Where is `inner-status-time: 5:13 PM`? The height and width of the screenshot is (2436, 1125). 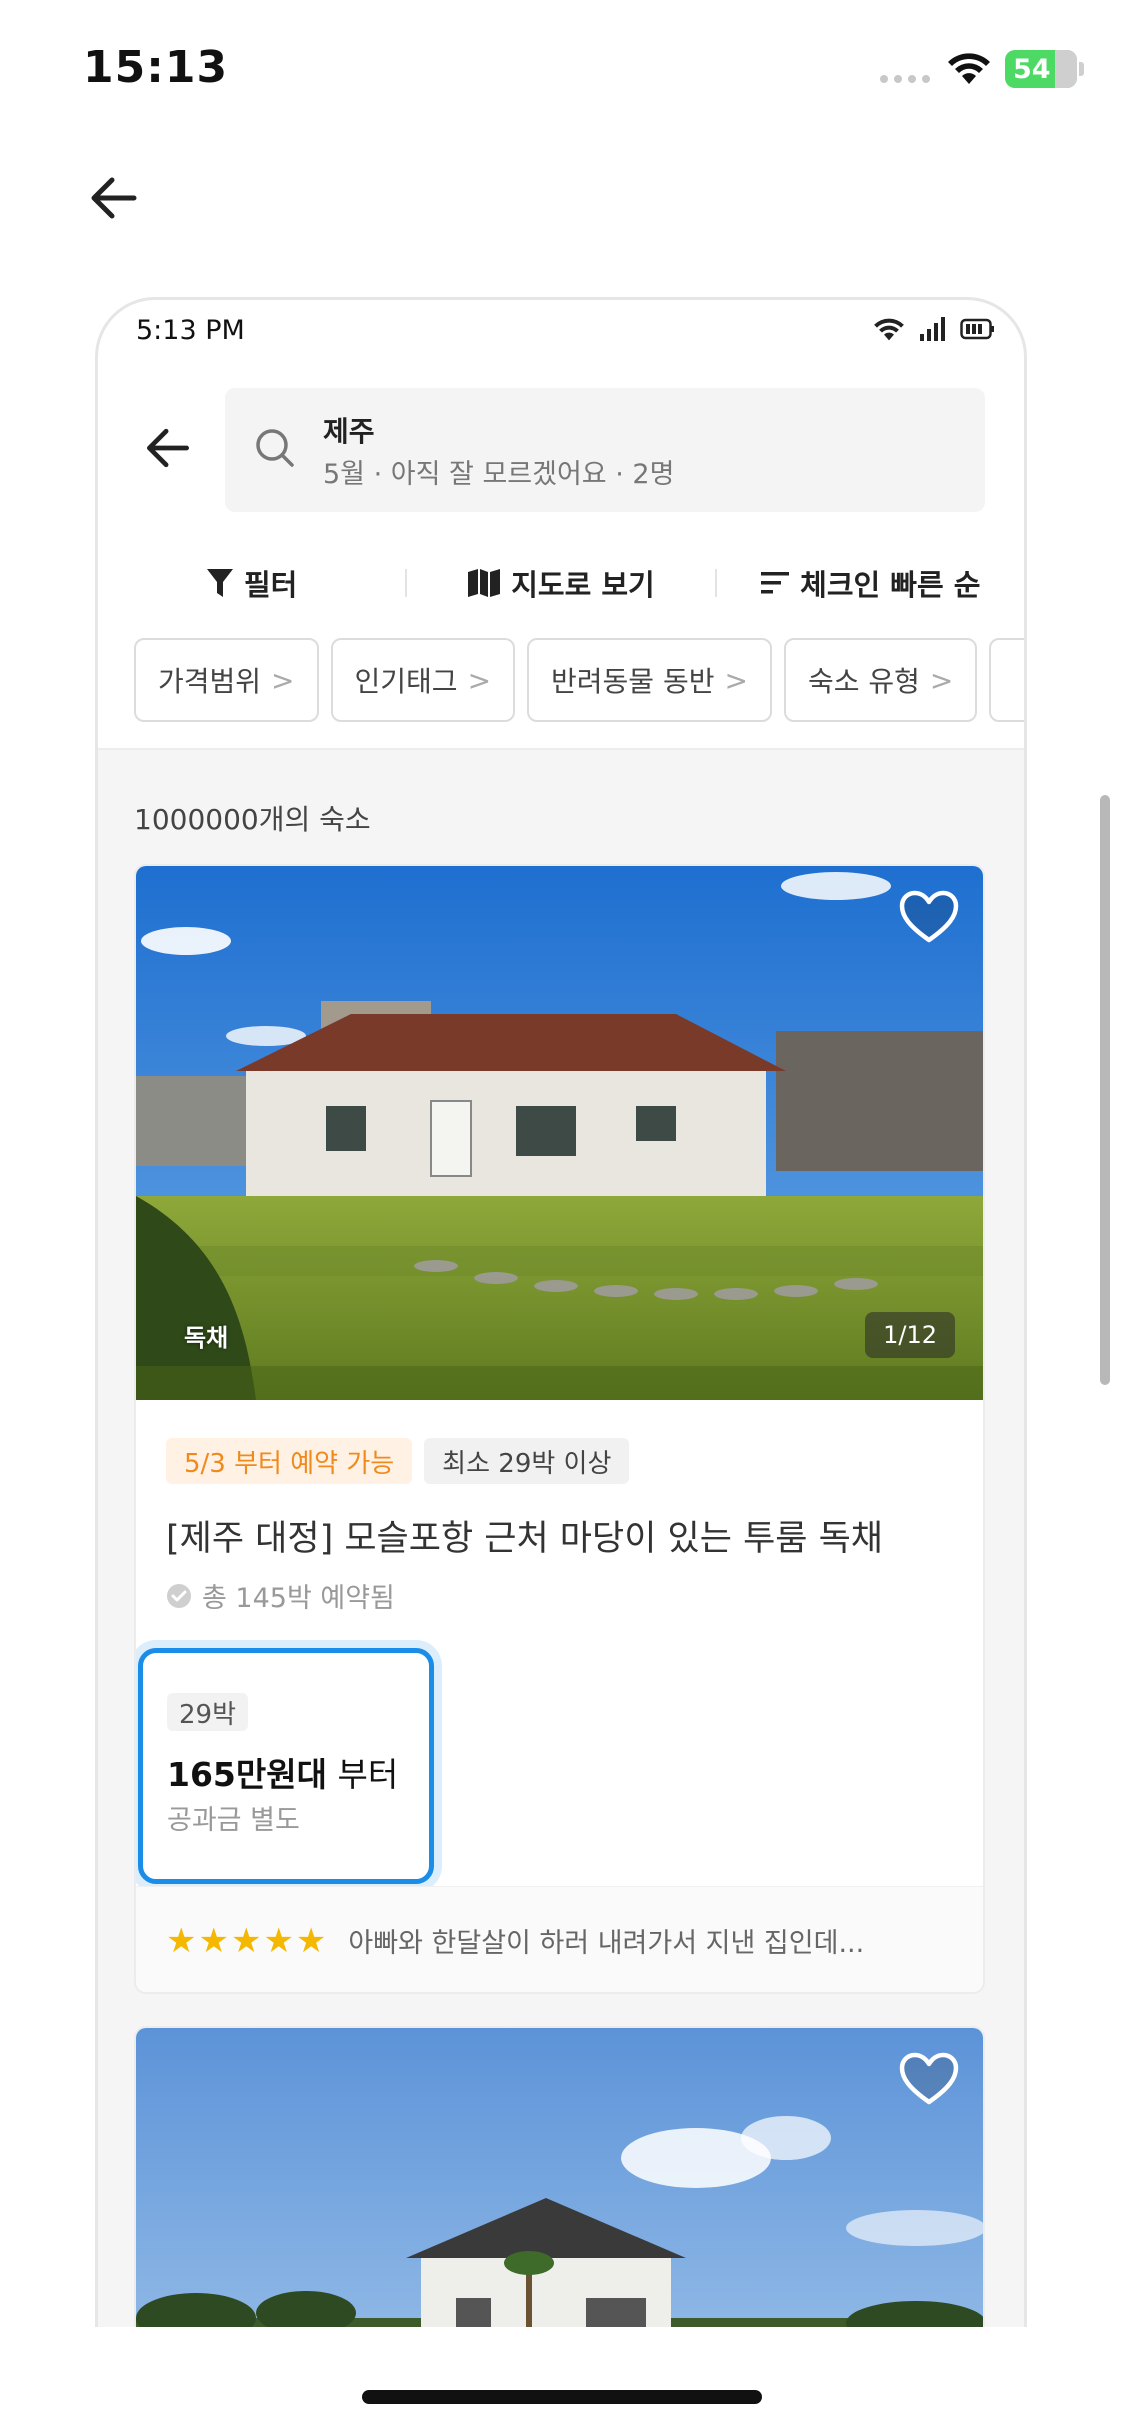 inner-status-time: 5:13 PM is located at coordinates (190, 330).